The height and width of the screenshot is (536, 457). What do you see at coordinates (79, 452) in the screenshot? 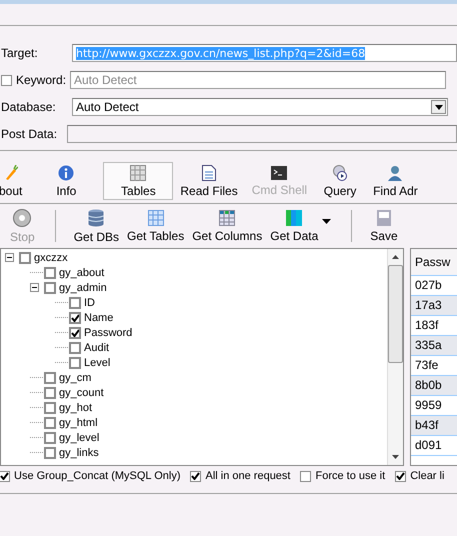
I see `tree-item-label: gy_links` at bounding box center [79, 452].